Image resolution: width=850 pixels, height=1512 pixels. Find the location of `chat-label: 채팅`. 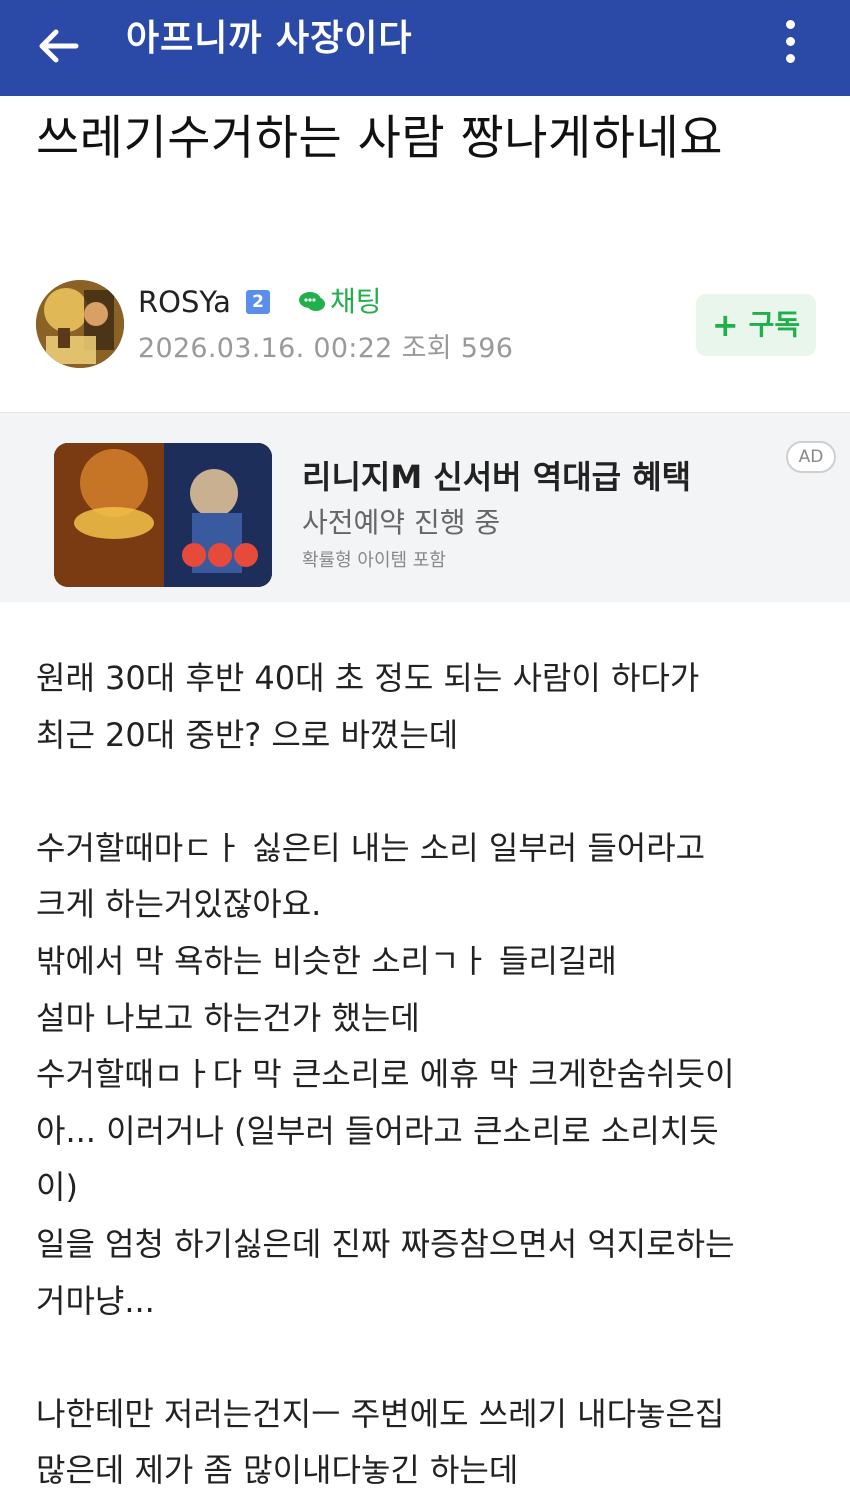

chat-label: 채팅 is located at coordinates (356, 301).